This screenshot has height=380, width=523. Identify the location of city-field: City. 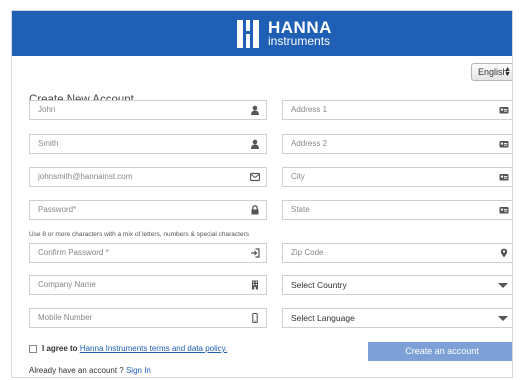
(397, 177).